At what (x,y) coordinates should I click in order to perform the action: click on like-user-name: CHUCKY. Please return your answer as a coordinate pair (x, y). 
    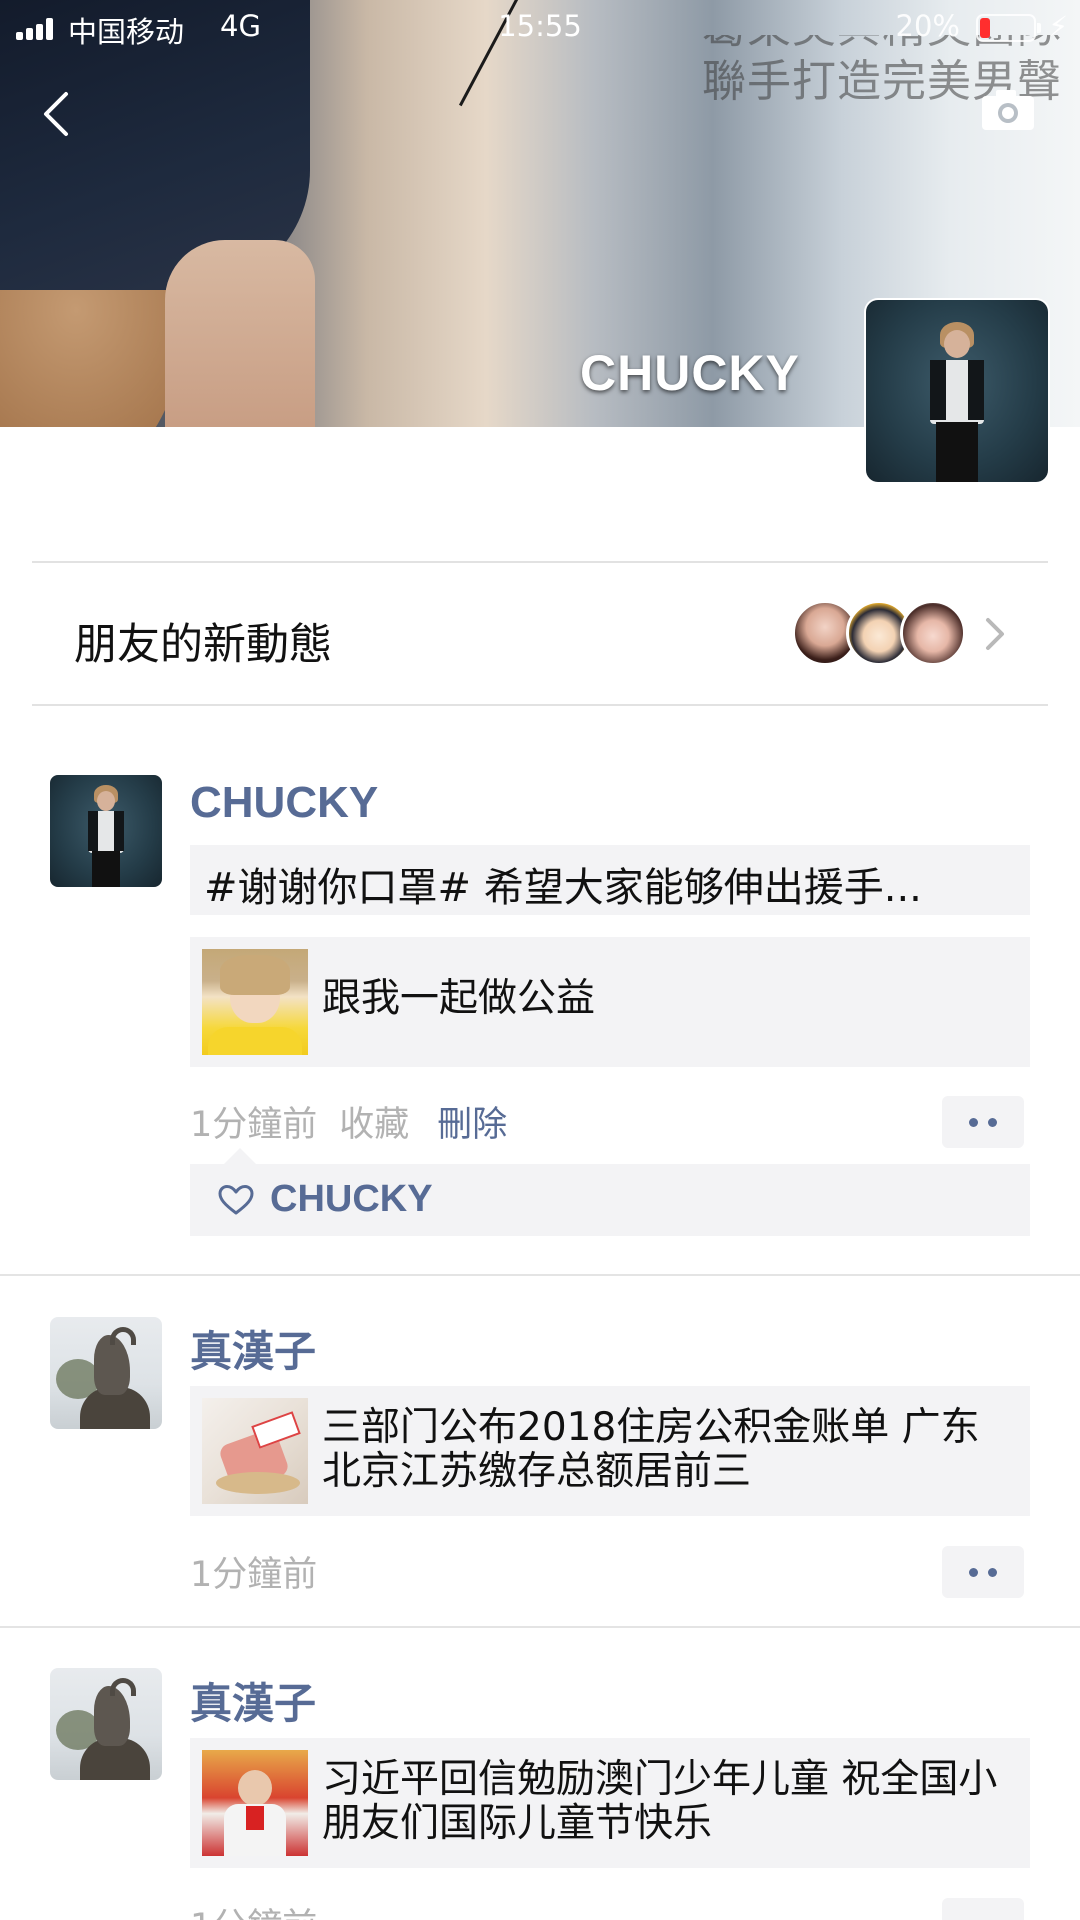
    Looking at the image, I should click on (351, 1199).